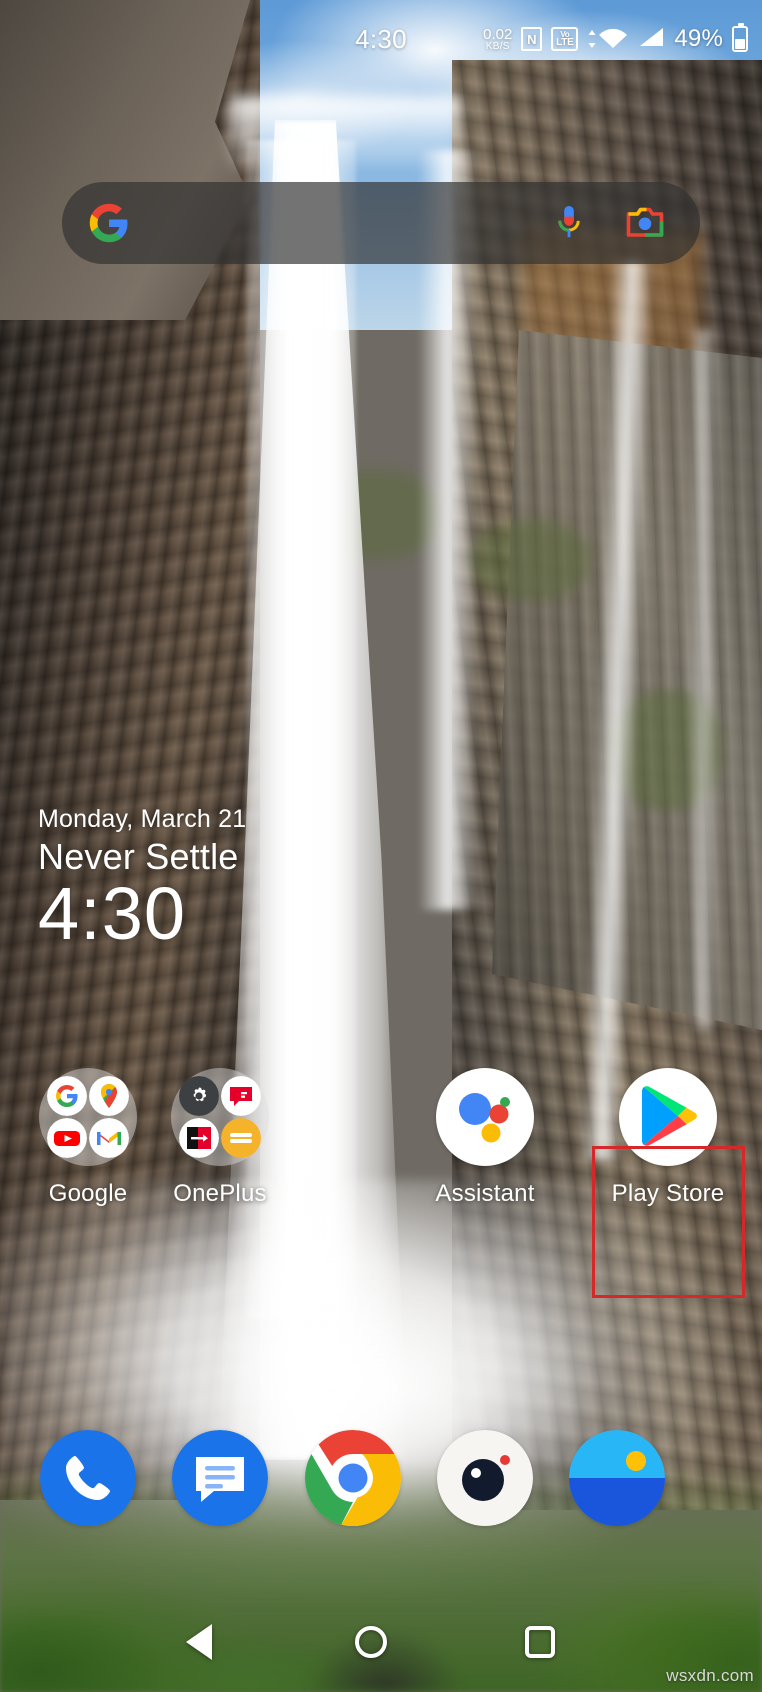 This screenshot has width=762, height=1692. What do you see at coordinates (371, 1642) in the screenshot?
I see `home-circle-icon` at bounding box center [371, 1642].